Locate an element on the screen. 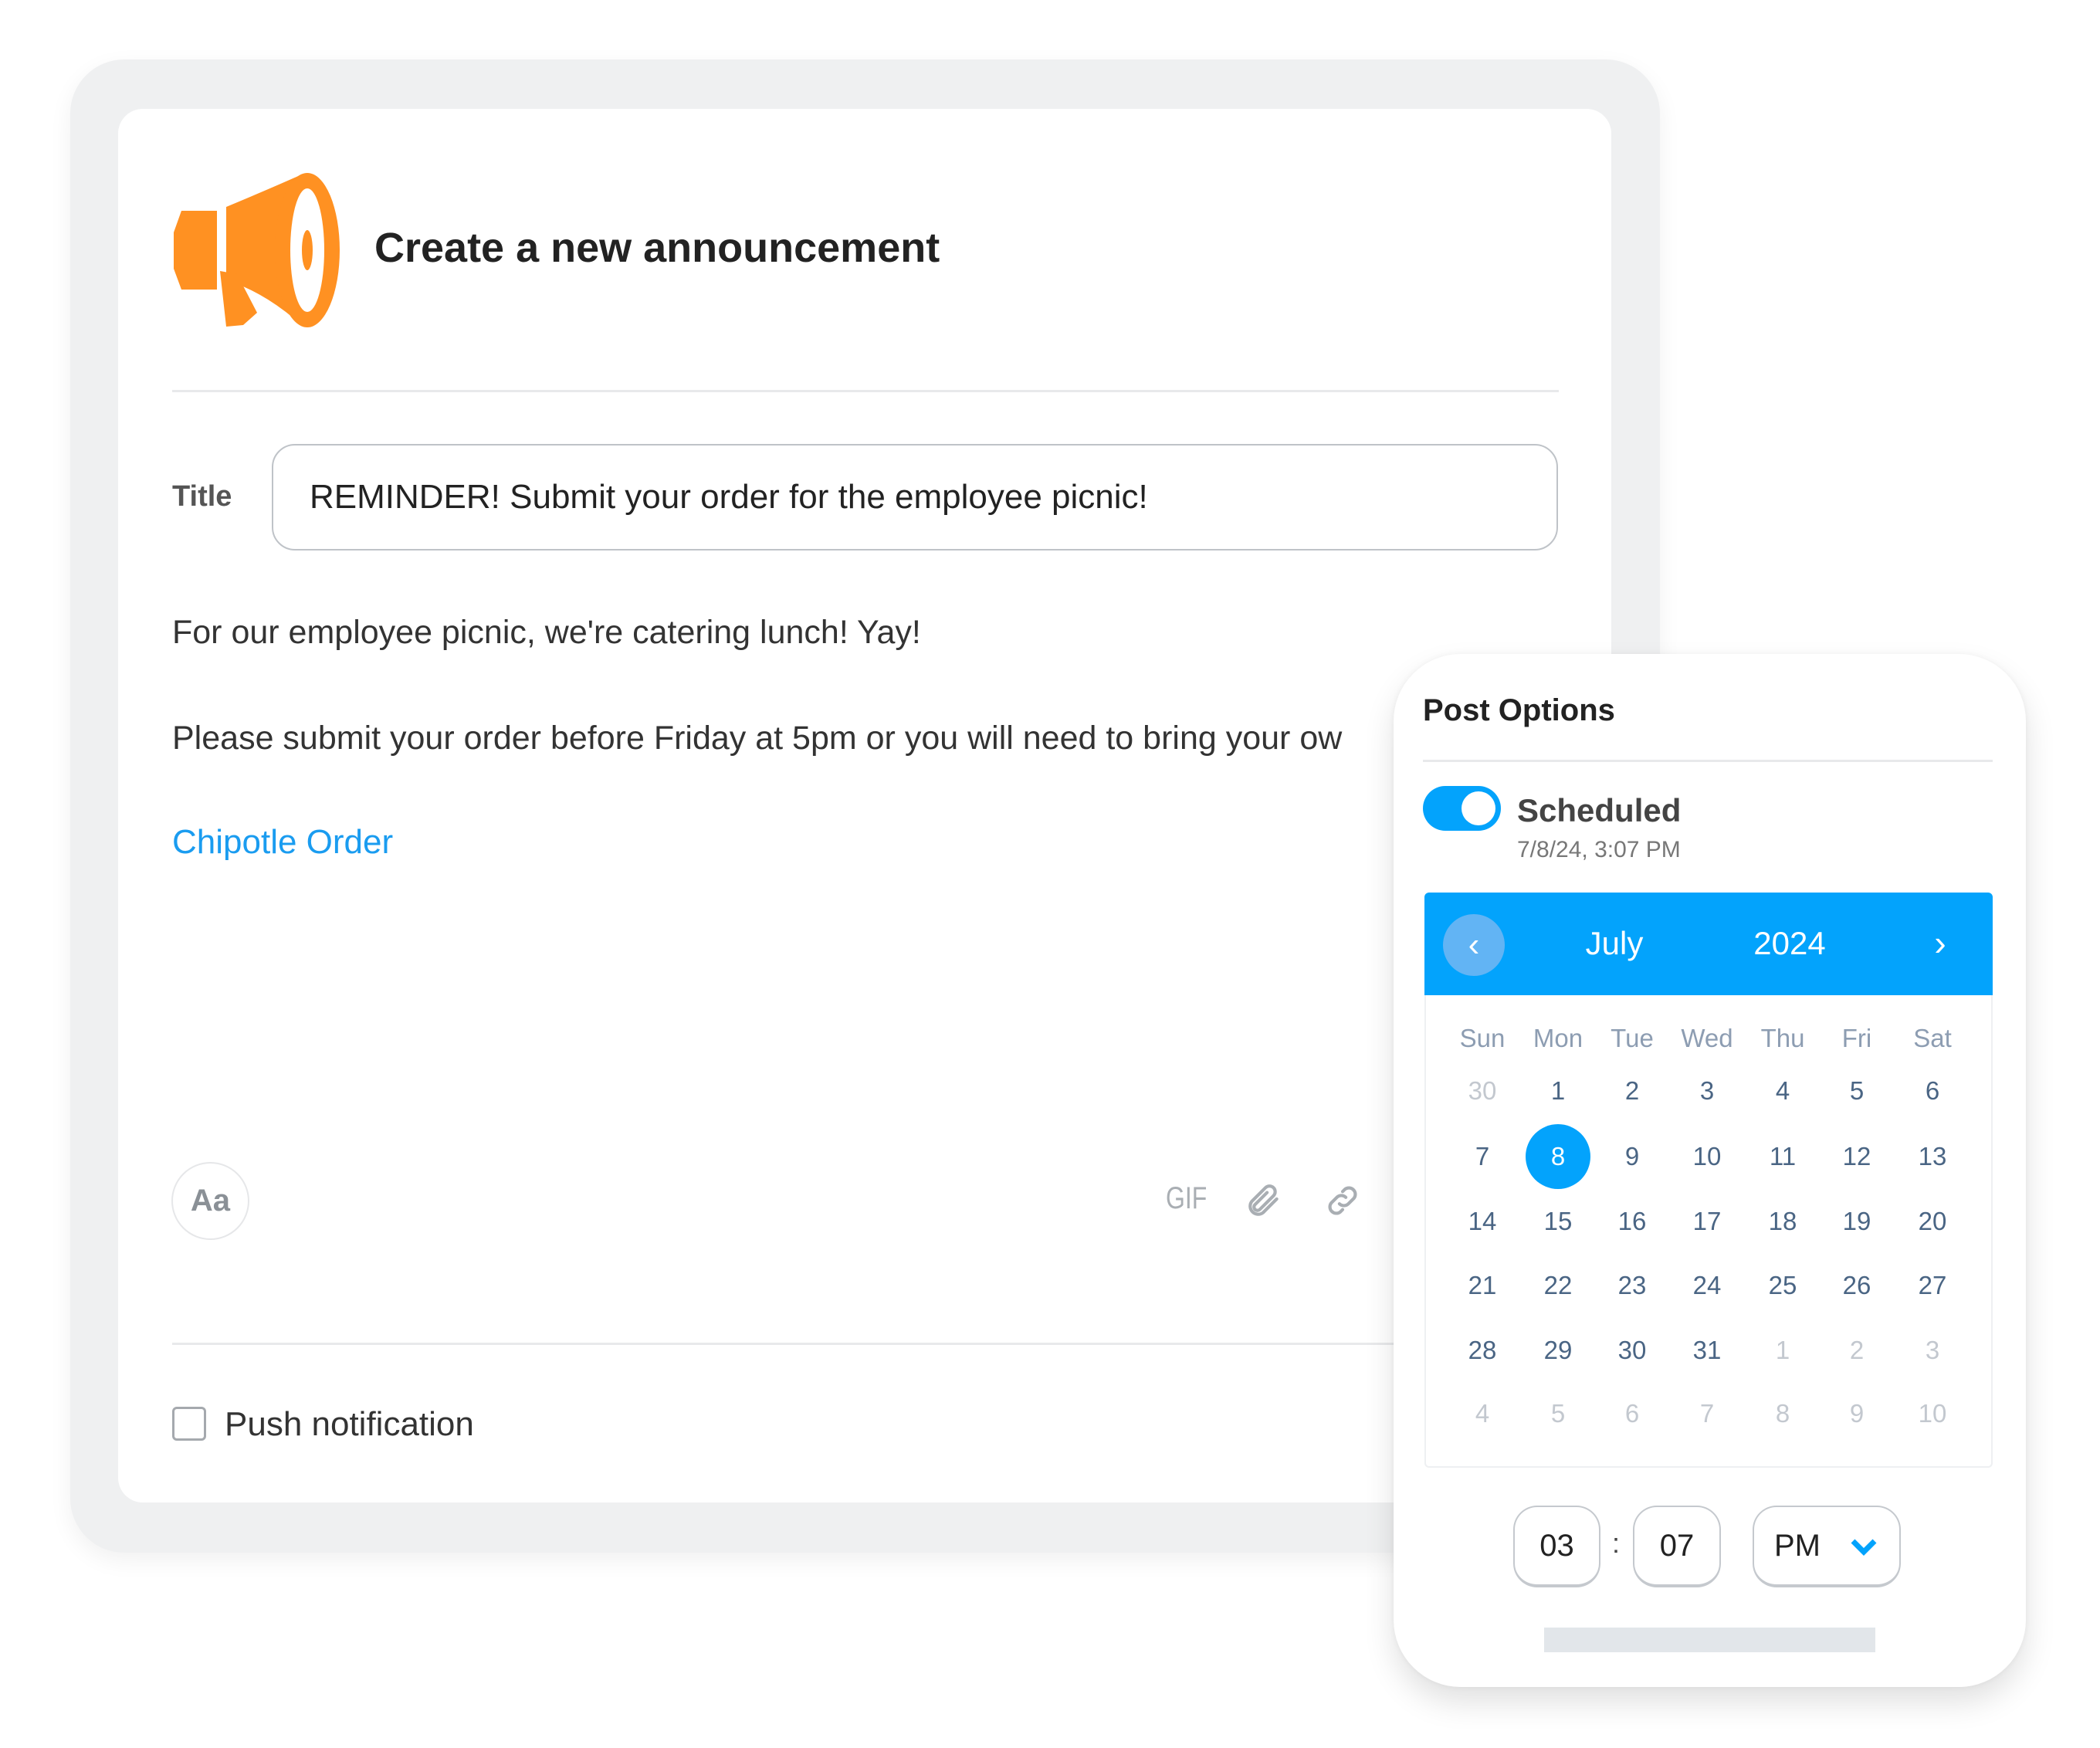  calendar-day: 18 is located at coordinates (1783, 1222).